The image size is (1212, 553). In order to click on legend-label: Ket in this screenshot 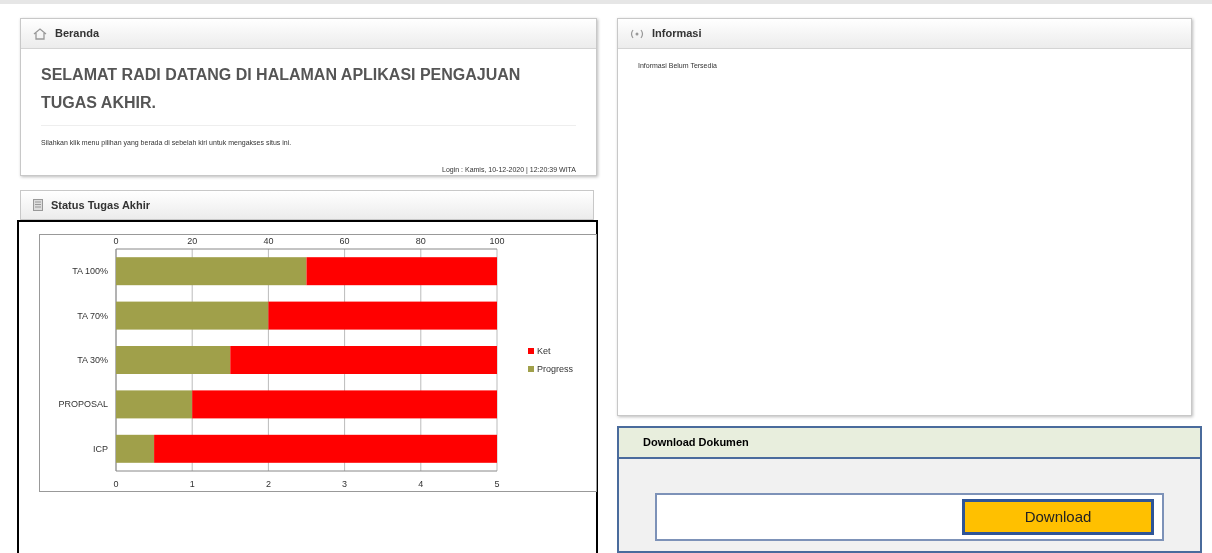, I will do `click(544, 351)`.